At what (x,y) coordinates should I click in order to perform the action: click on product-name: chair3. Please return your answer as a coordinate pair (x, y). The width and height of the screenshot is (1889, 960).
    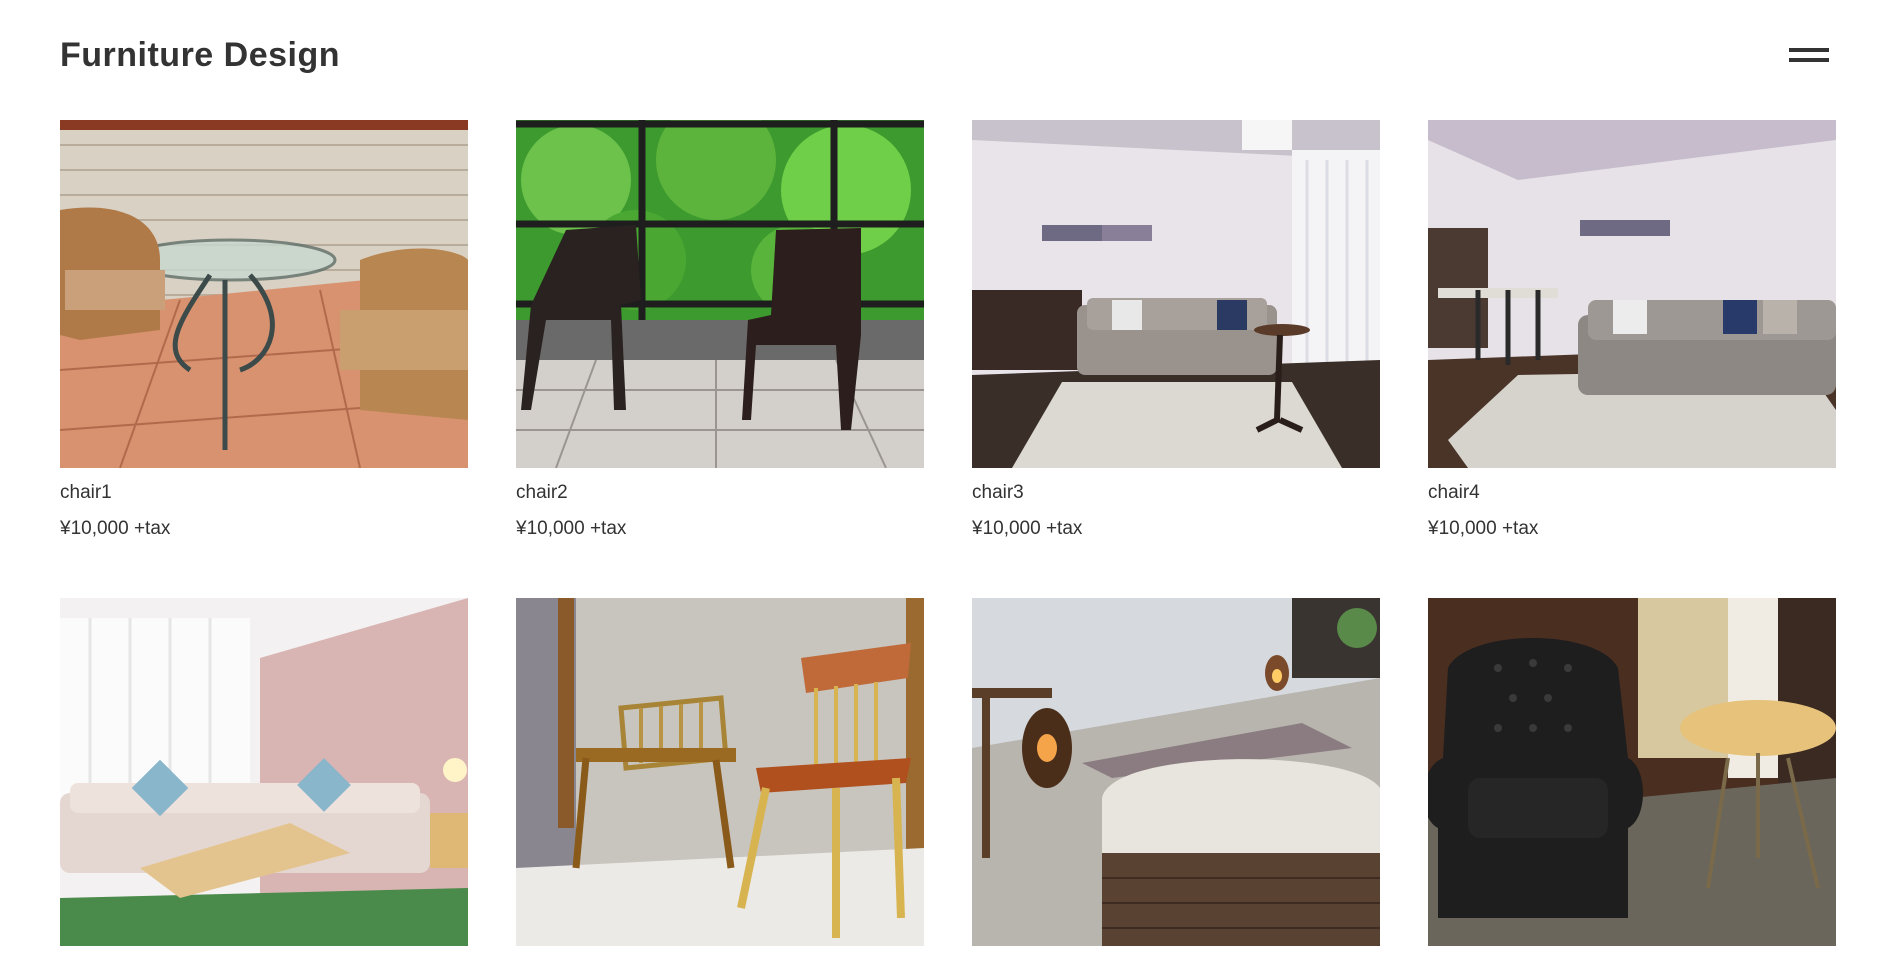
    Looking at the image, I should click on (1176, 493).